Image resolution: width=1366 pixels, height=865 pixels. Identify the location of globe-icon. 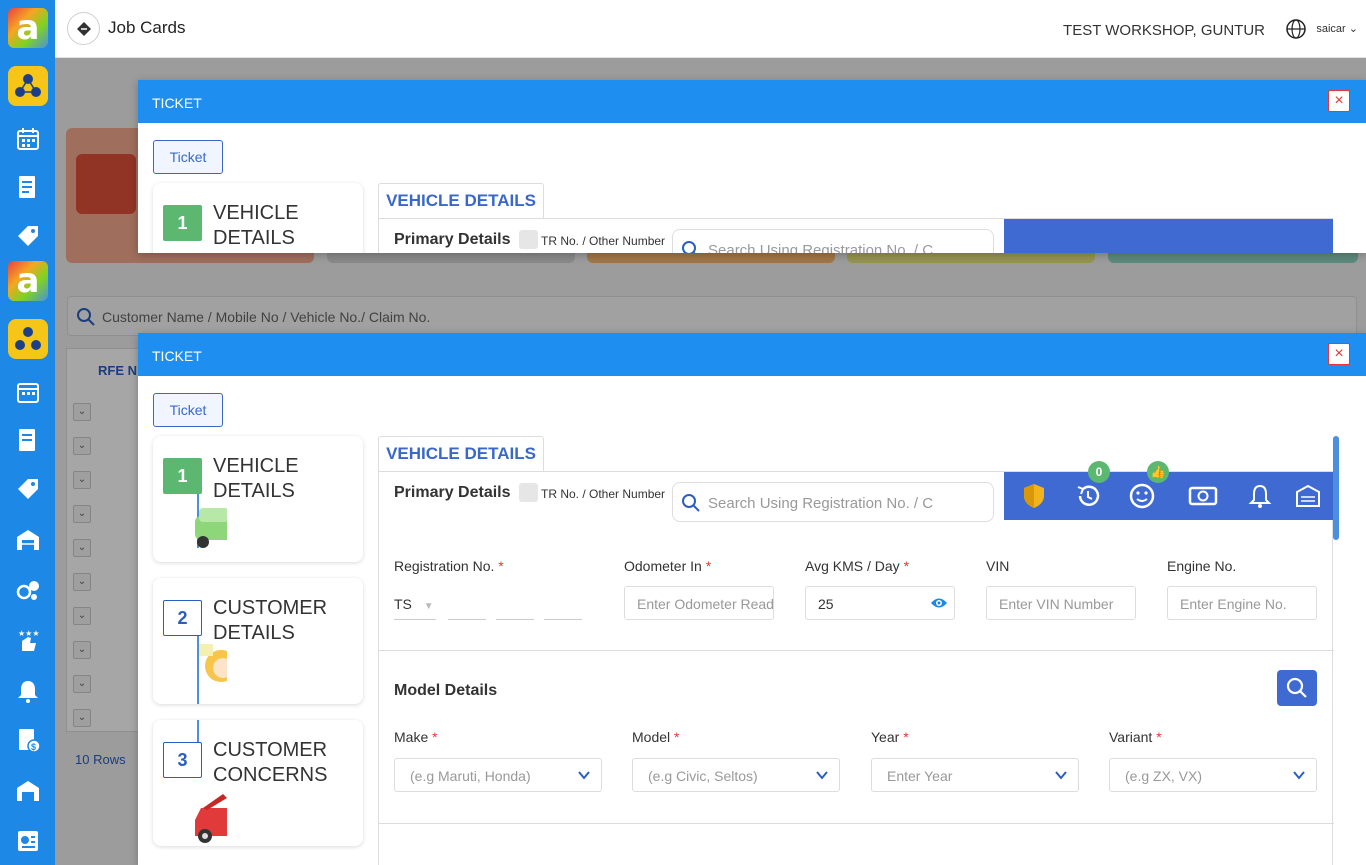
(1296, 31).